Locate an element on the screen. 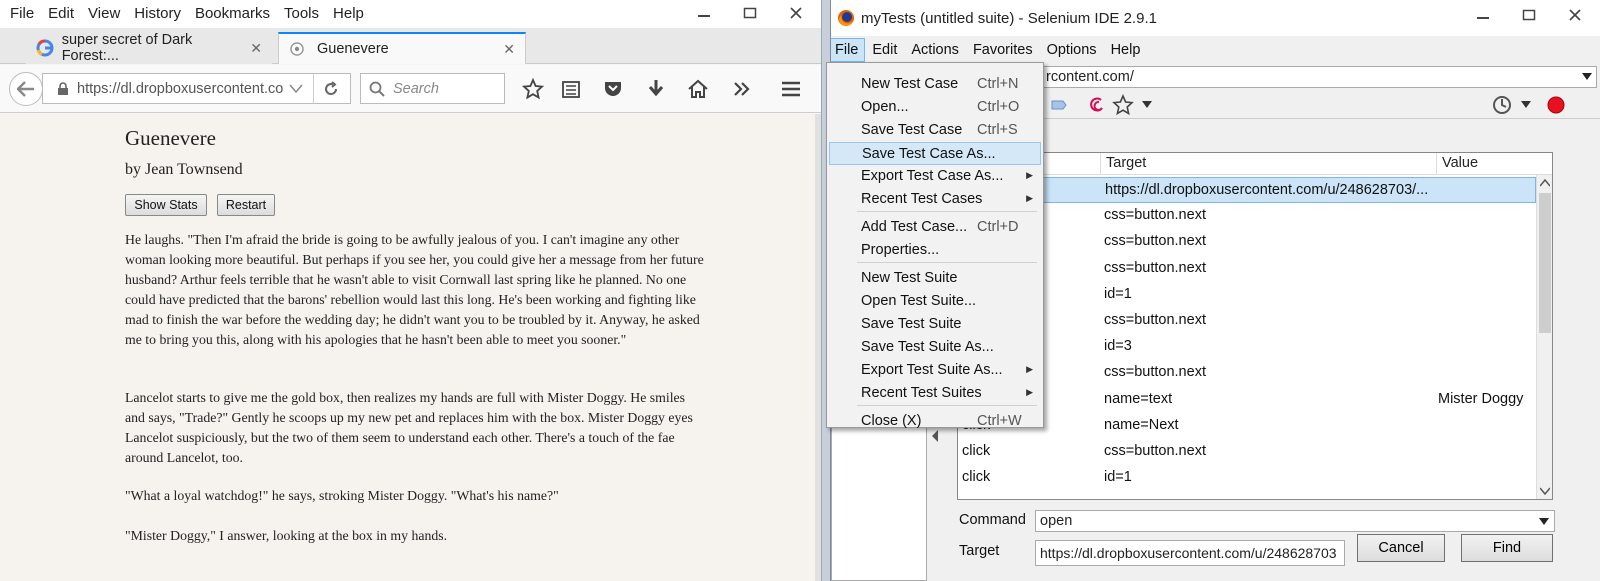 Image resolution: width=1600 pixels, height=581 pixels. table-row: click css=button.next is located at coordinates (1247, 452).